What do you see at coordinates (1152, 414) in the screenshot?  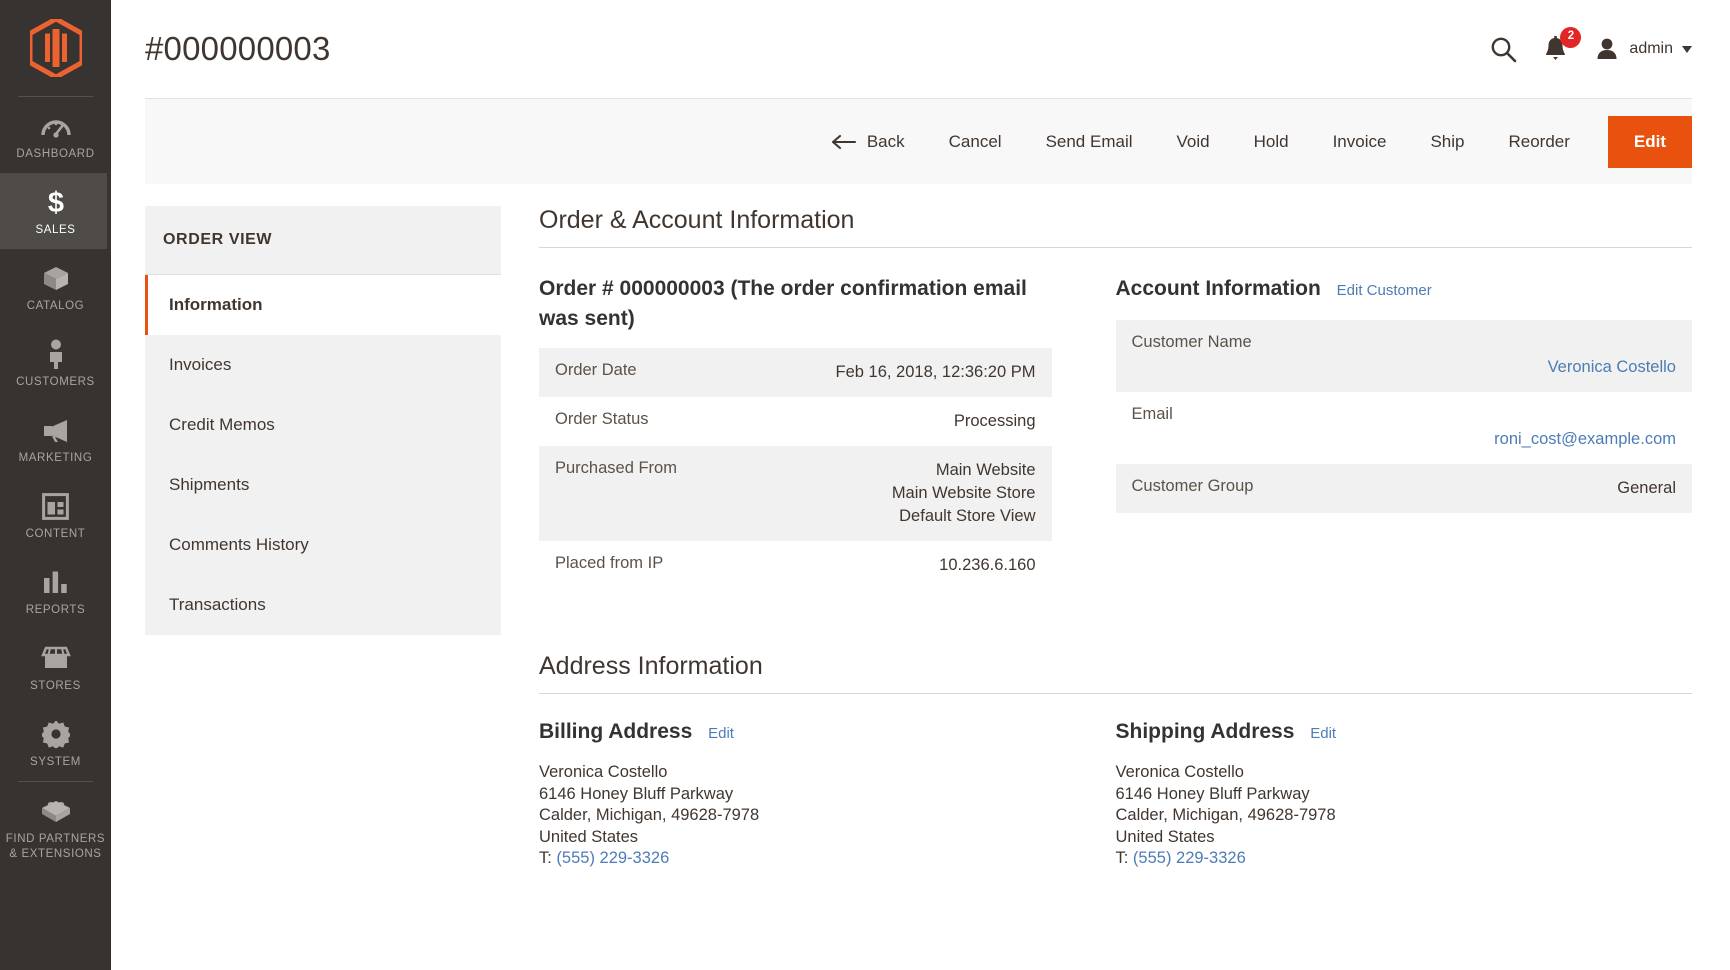 I see `customer-email-label: Email` at bounding box center [1152, 414].